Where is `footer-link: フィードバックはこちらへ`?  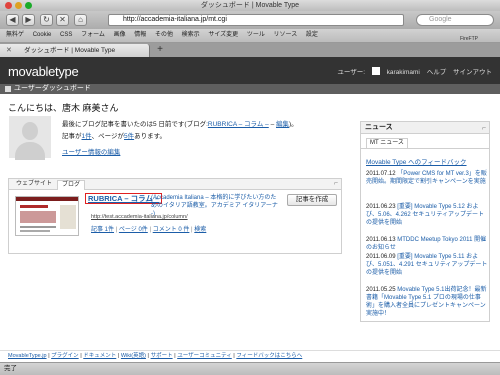 footer-link: フィードバックはこちらへ is located at coordinates (269, 356).